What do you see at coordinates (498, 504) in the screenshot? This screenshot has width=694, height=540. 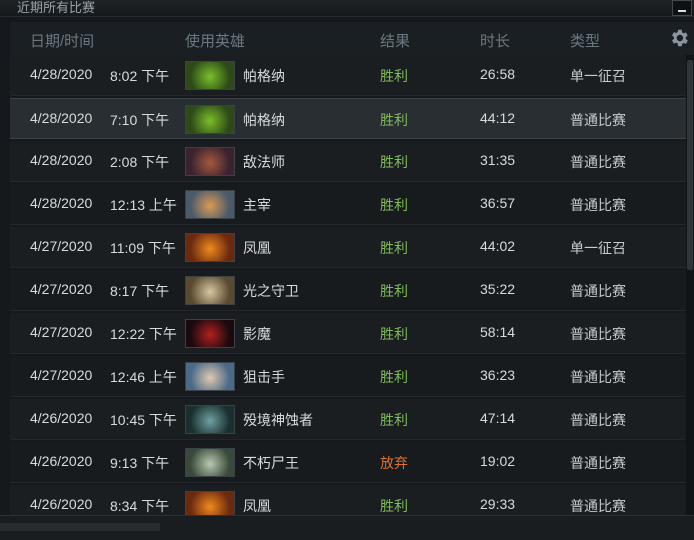 I see `match-duration: 29:33` at bounding box center [498, 504].